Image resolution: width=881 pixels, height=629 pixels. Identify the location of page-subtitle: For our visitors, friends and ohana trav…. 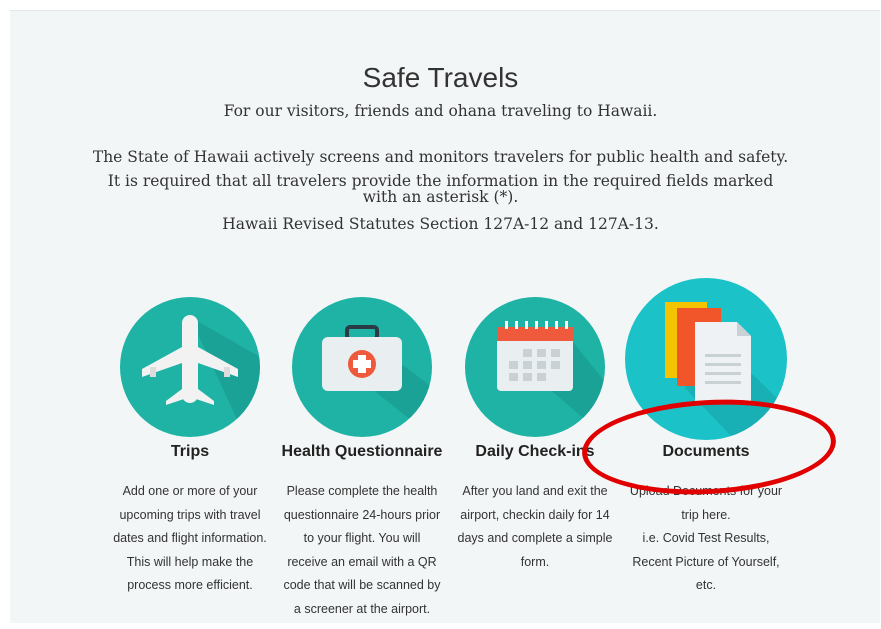
(440, 111).